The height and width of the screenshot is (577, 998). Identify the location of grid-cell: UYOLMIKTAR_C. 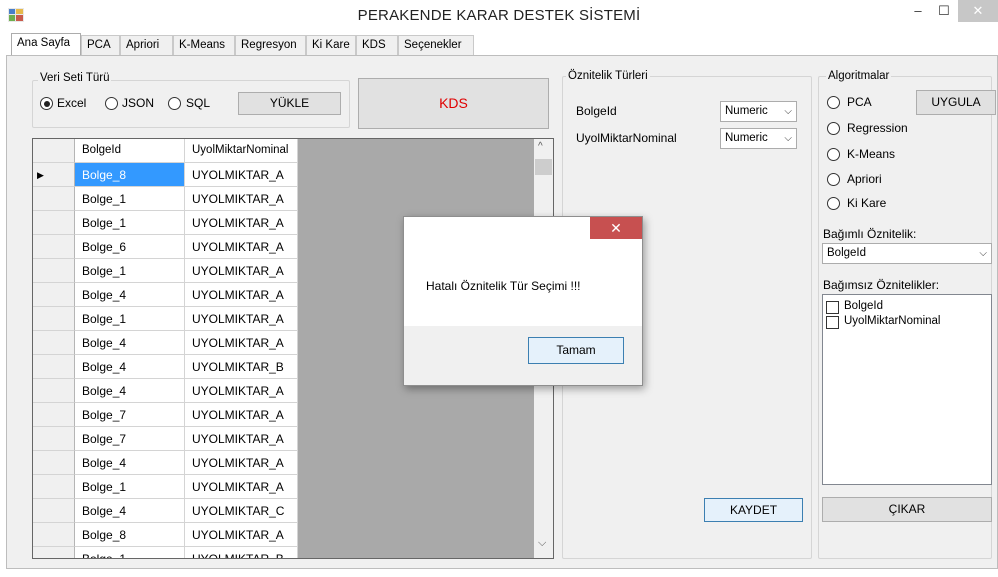
(241, 511).